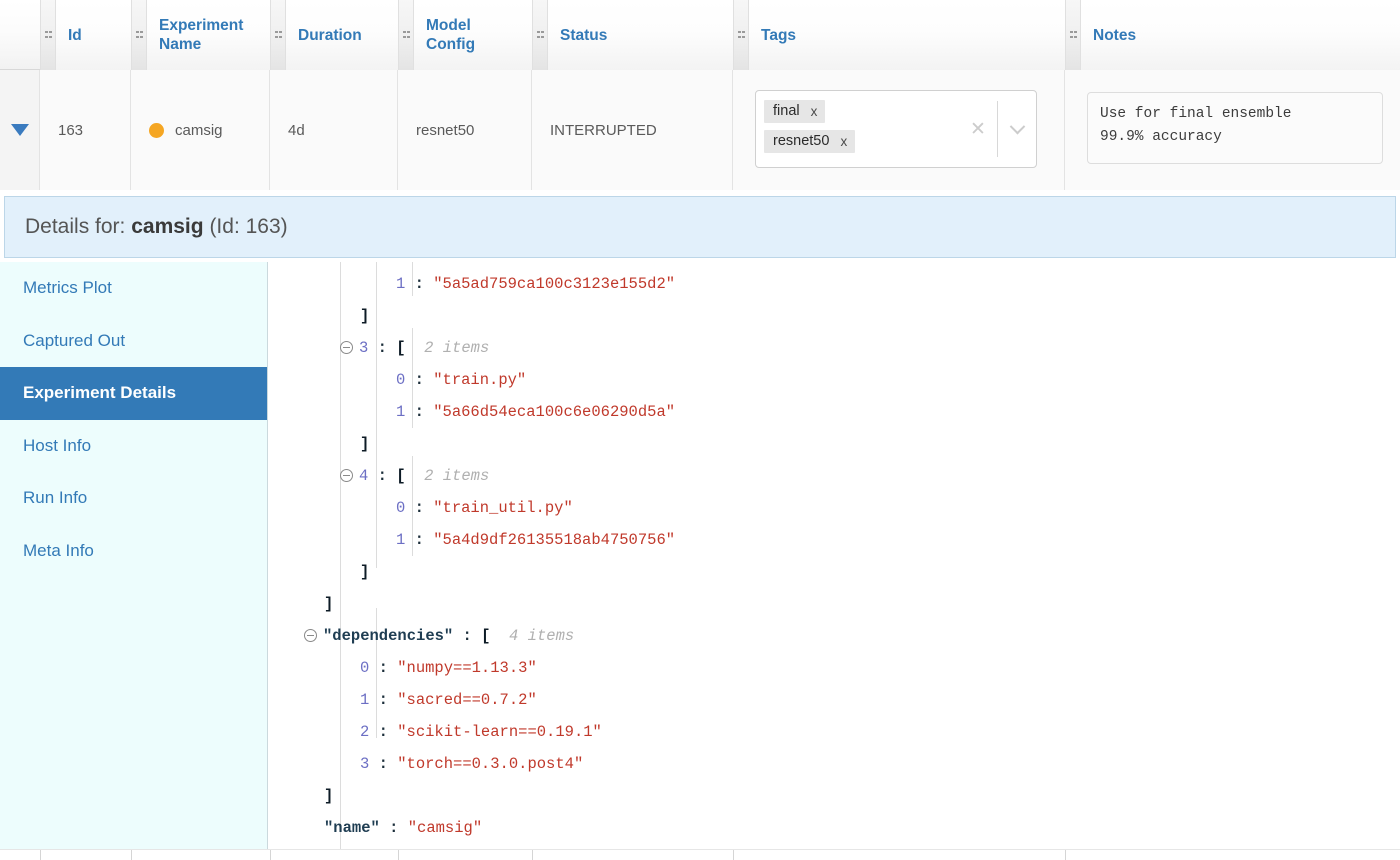 The image size is (1400, 860). I want to click on json-line: 3 : "torch==0.3.0.post4", so click(834, 764).